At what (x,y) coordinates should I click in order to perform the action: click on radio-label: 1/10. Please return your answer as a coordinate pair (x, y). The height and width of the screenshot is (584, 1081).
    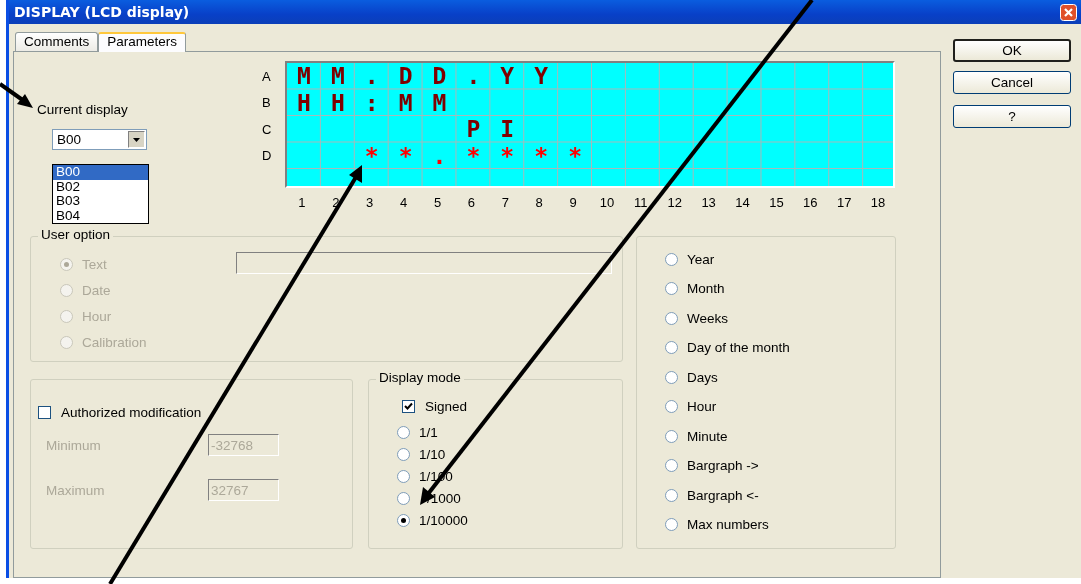
    Looking at the image, I should click on (432, 454).